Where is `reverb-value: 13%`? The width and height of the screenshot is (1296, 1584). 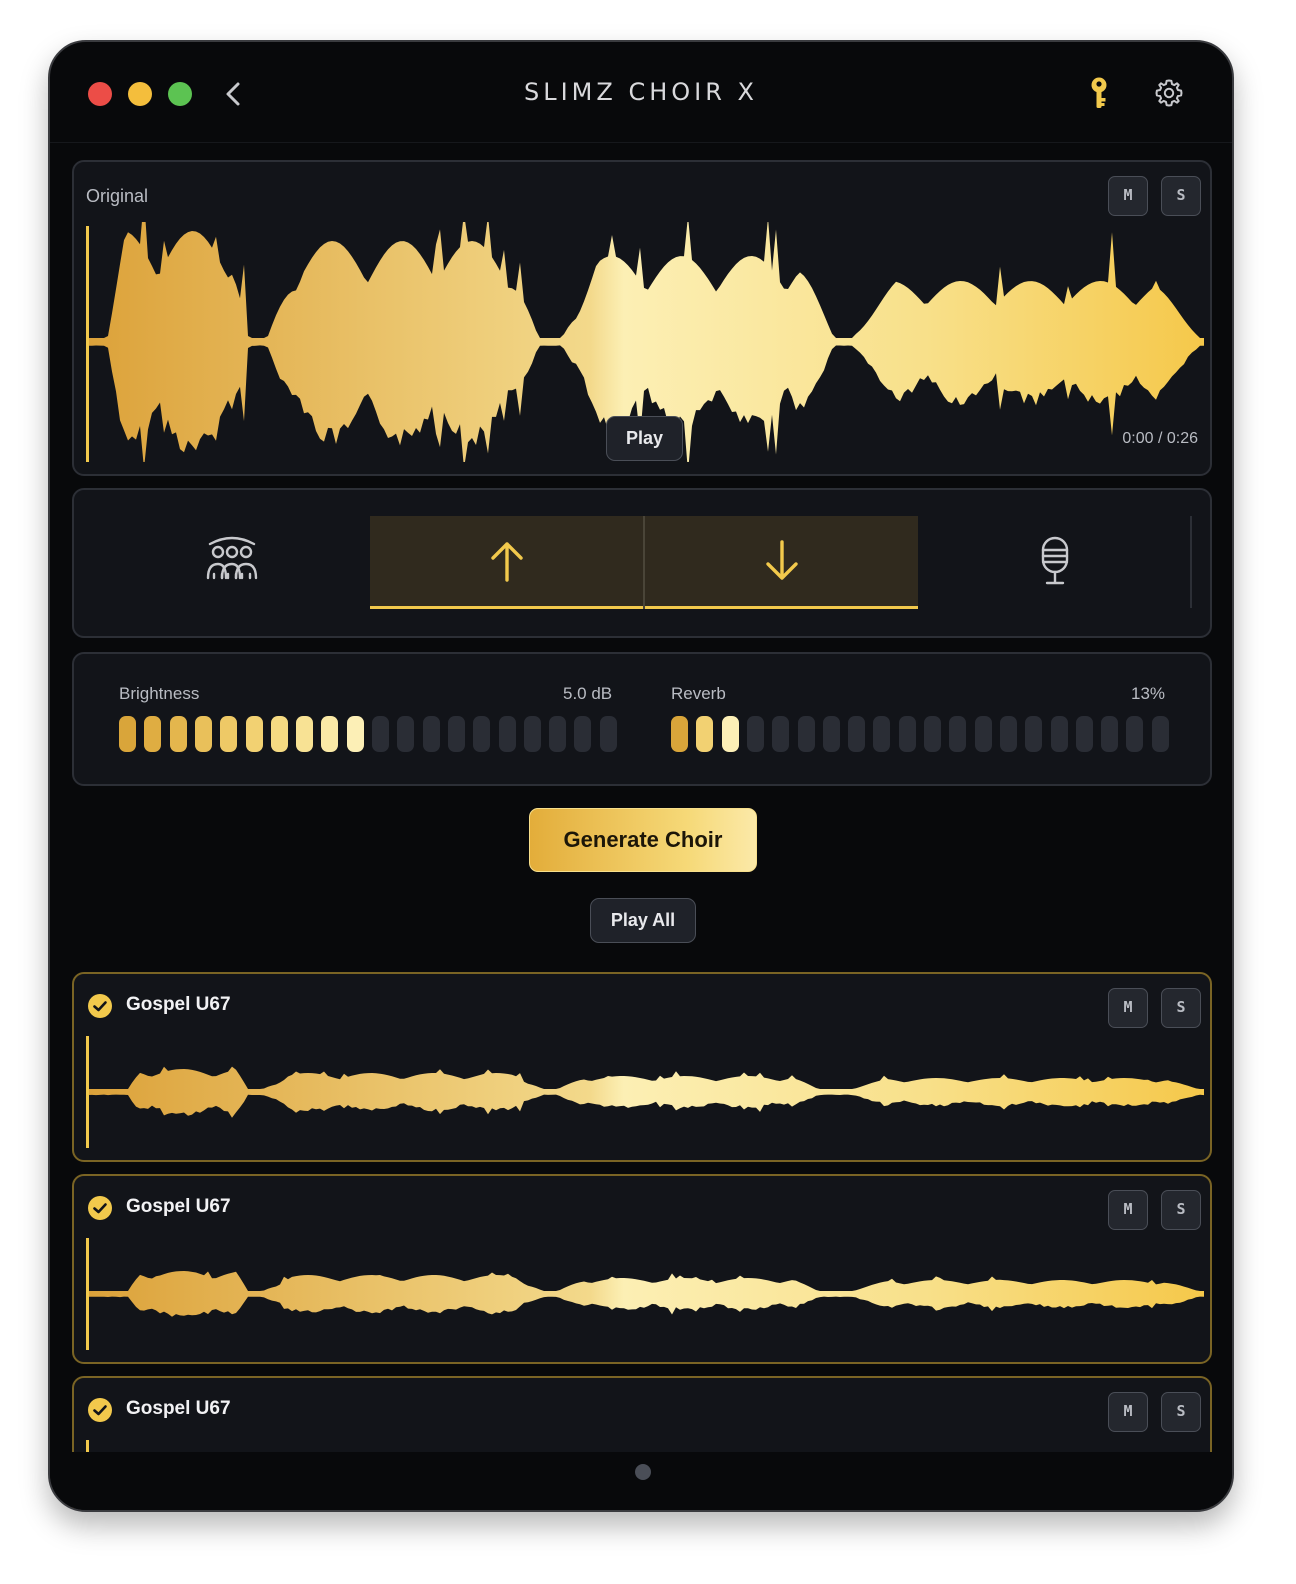 reverb-value: 13% is located at coordinates (1148, 693).